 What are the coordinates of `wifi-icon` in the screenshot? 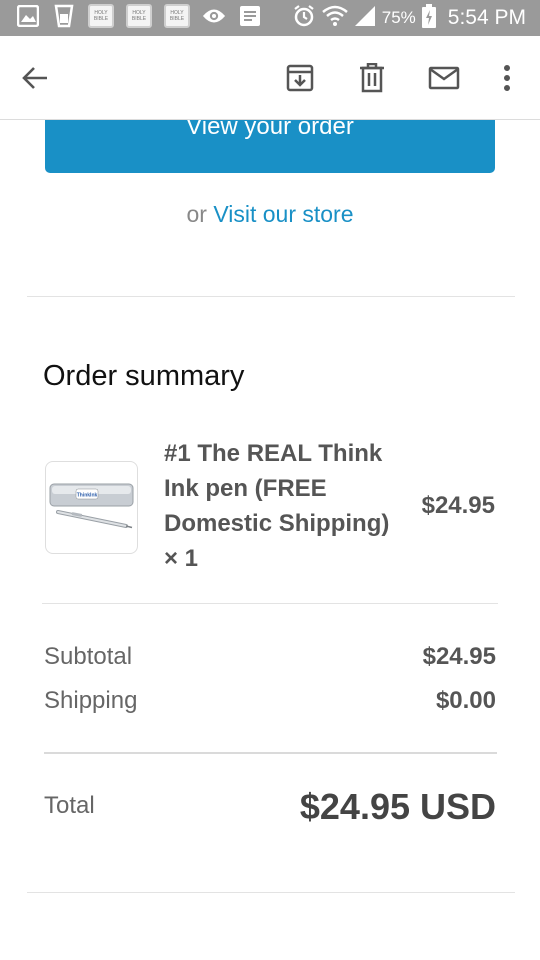 It's located at (334, 18).